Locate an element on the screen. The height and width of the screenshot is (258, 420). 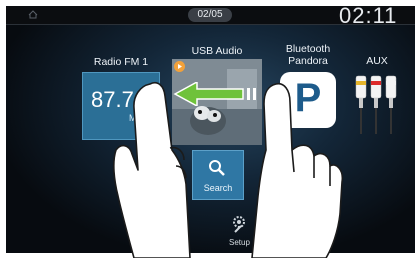
left-hand is located at coordinates (152, 169).